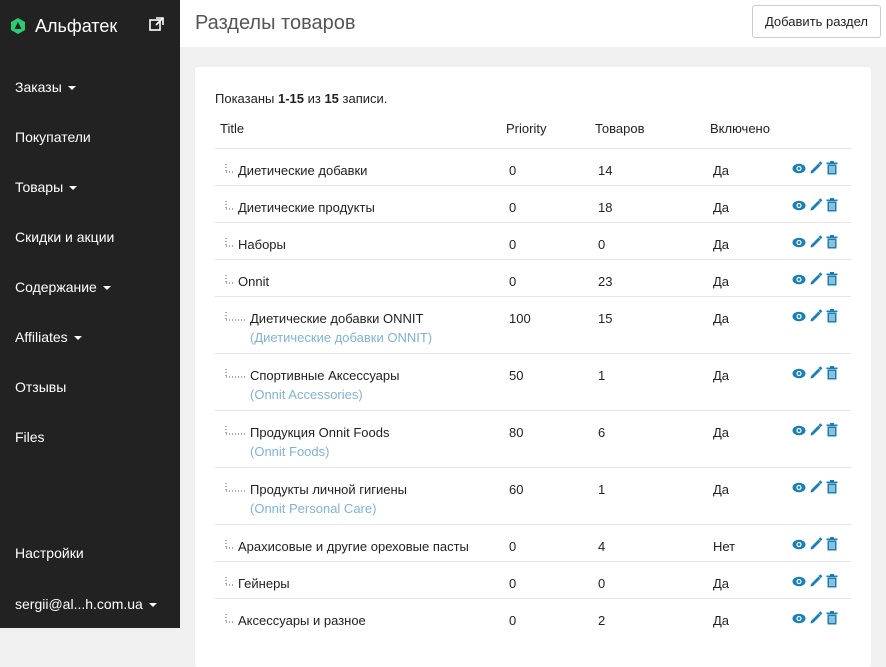 This screenshot has width=886, height=667. Describe the element at coordinates (324, 375) in the screenshot. I see `category-title: Спортивные Аксессуары` at that location.